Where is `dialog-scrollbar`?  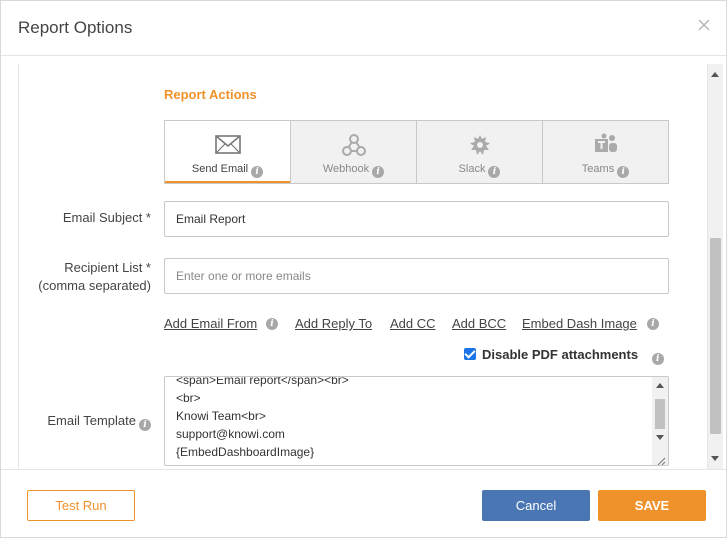
dialog-scrollbar is located at coordinates (715, 266).